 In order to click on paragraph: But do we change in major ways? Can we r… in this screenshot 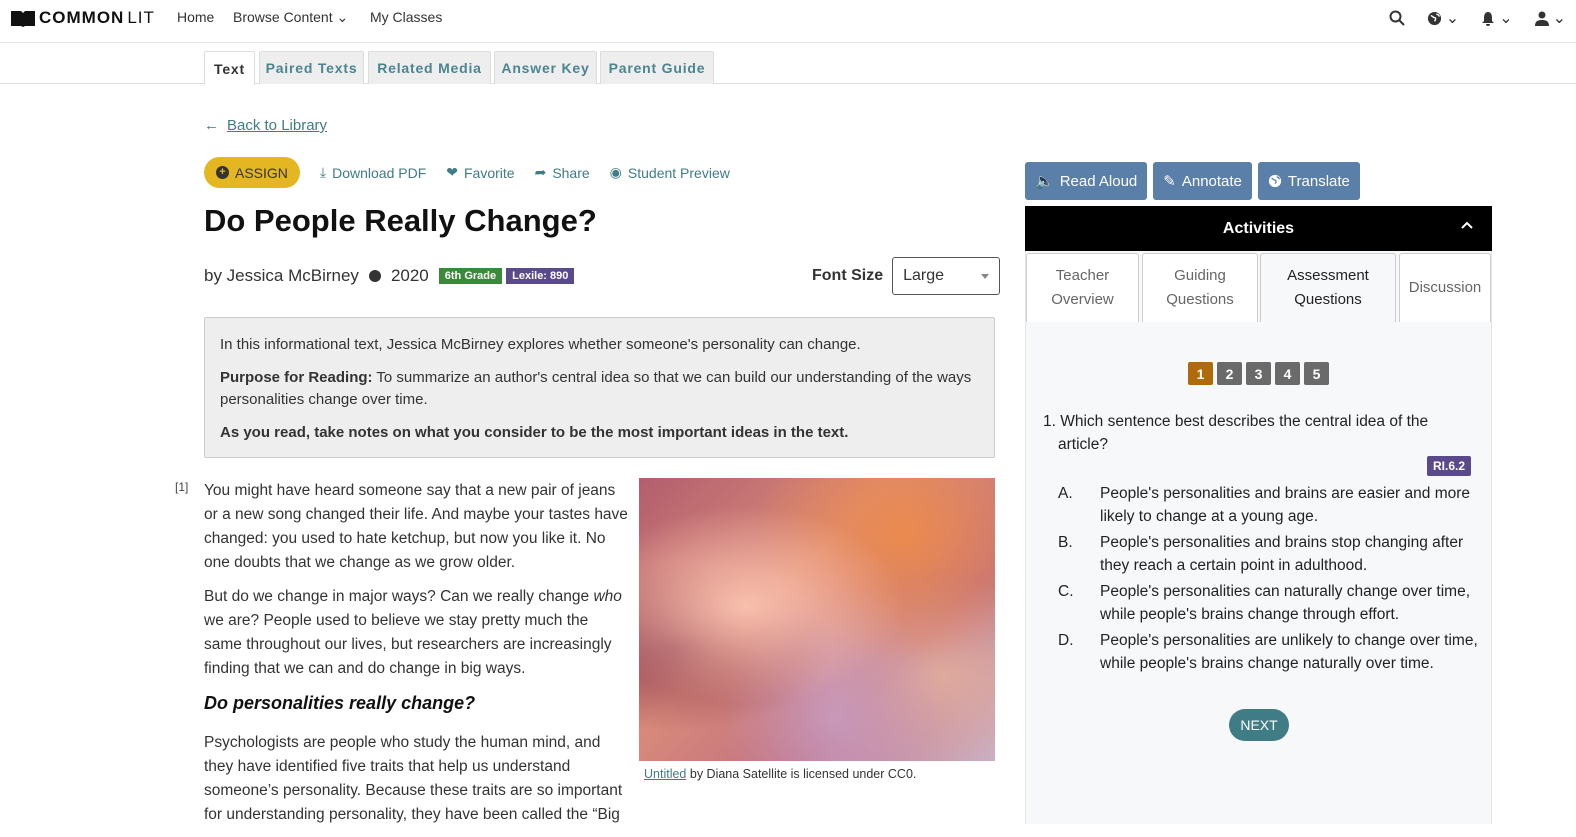, I will do `click(416, 633)`.